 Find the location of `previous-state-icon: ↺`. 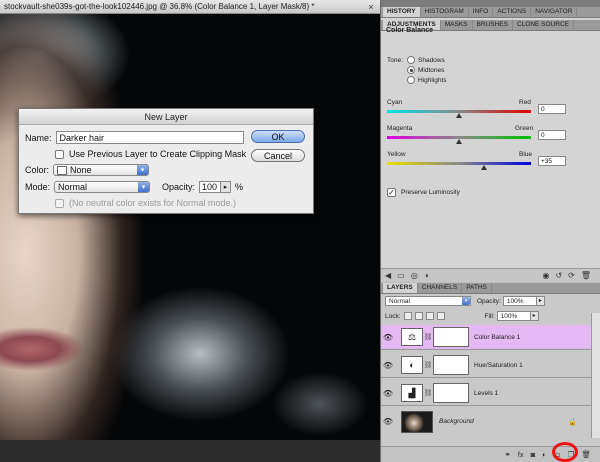

previous-state-icon: ↺ is located at coordinates (558, 275).